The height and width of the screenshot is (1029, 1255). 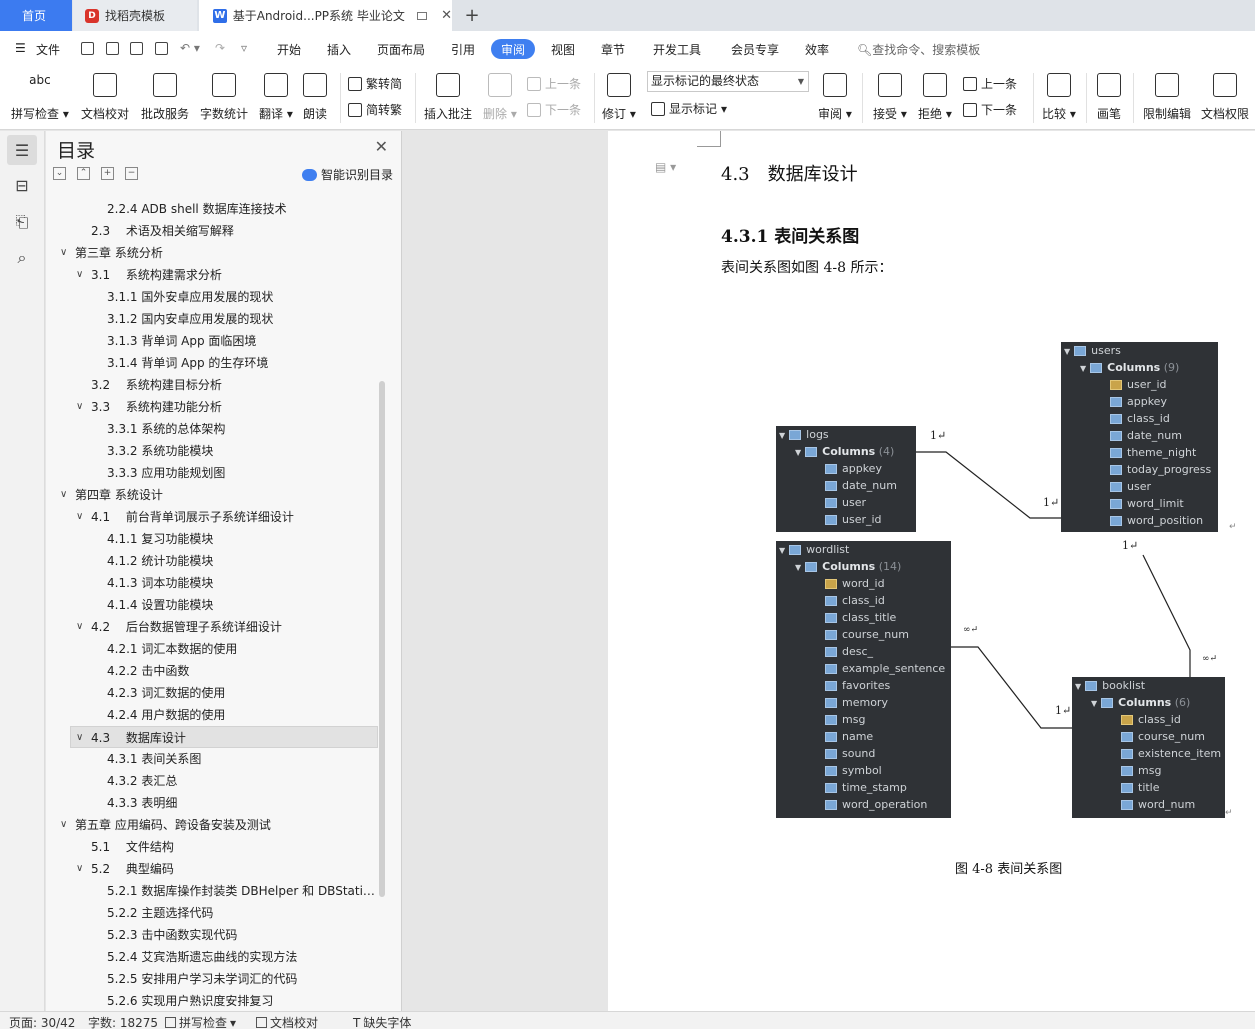 What do you see at coordinates (165, 96) in the screenshot?
I see `batch-service-button: 批改服务` at bounding box center [165, 96].